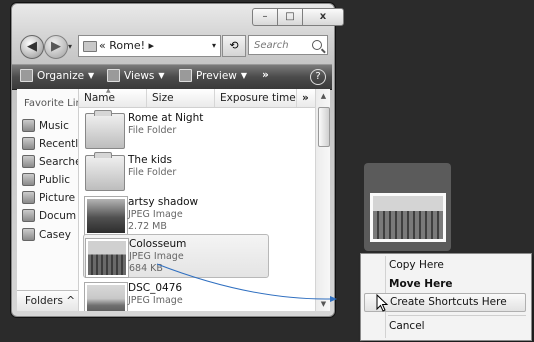 The image size is (534, 342). Describe the element at coordinates (333, 299) in the screenshot. I see `drag-arrowhead-icon` at that location.